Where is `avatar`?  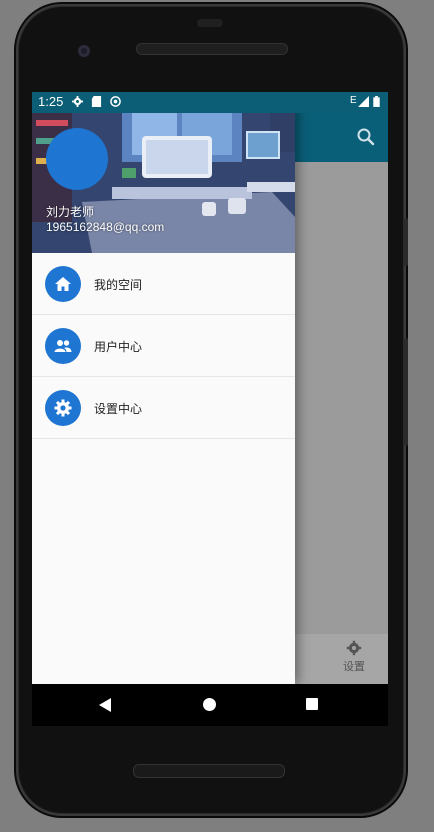 avatar is located at coordinates (77, 159).